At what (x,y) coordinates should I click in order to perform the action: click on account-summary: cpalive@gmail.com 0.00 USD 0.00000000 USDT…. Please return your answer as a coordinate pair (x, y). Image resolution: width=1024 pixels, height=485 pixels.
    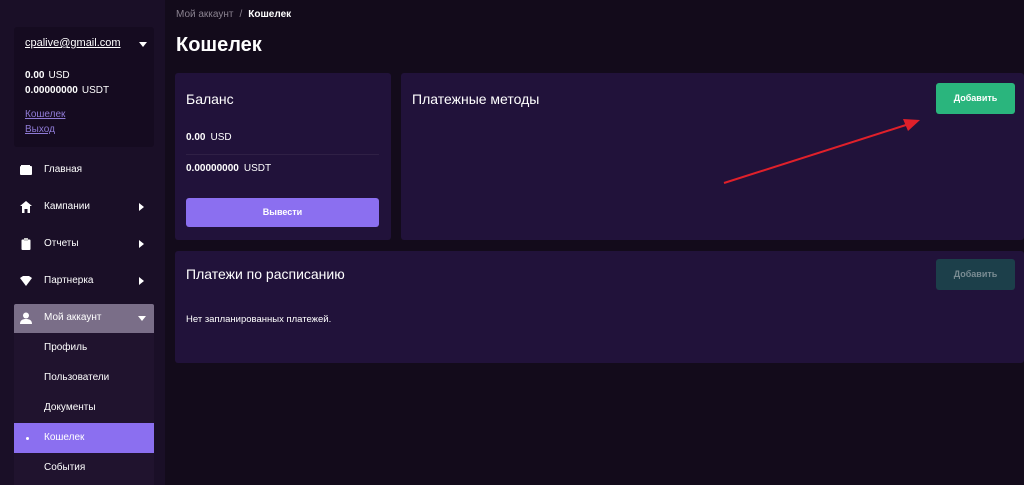
    Looking at the image, I should click on (84, 87).